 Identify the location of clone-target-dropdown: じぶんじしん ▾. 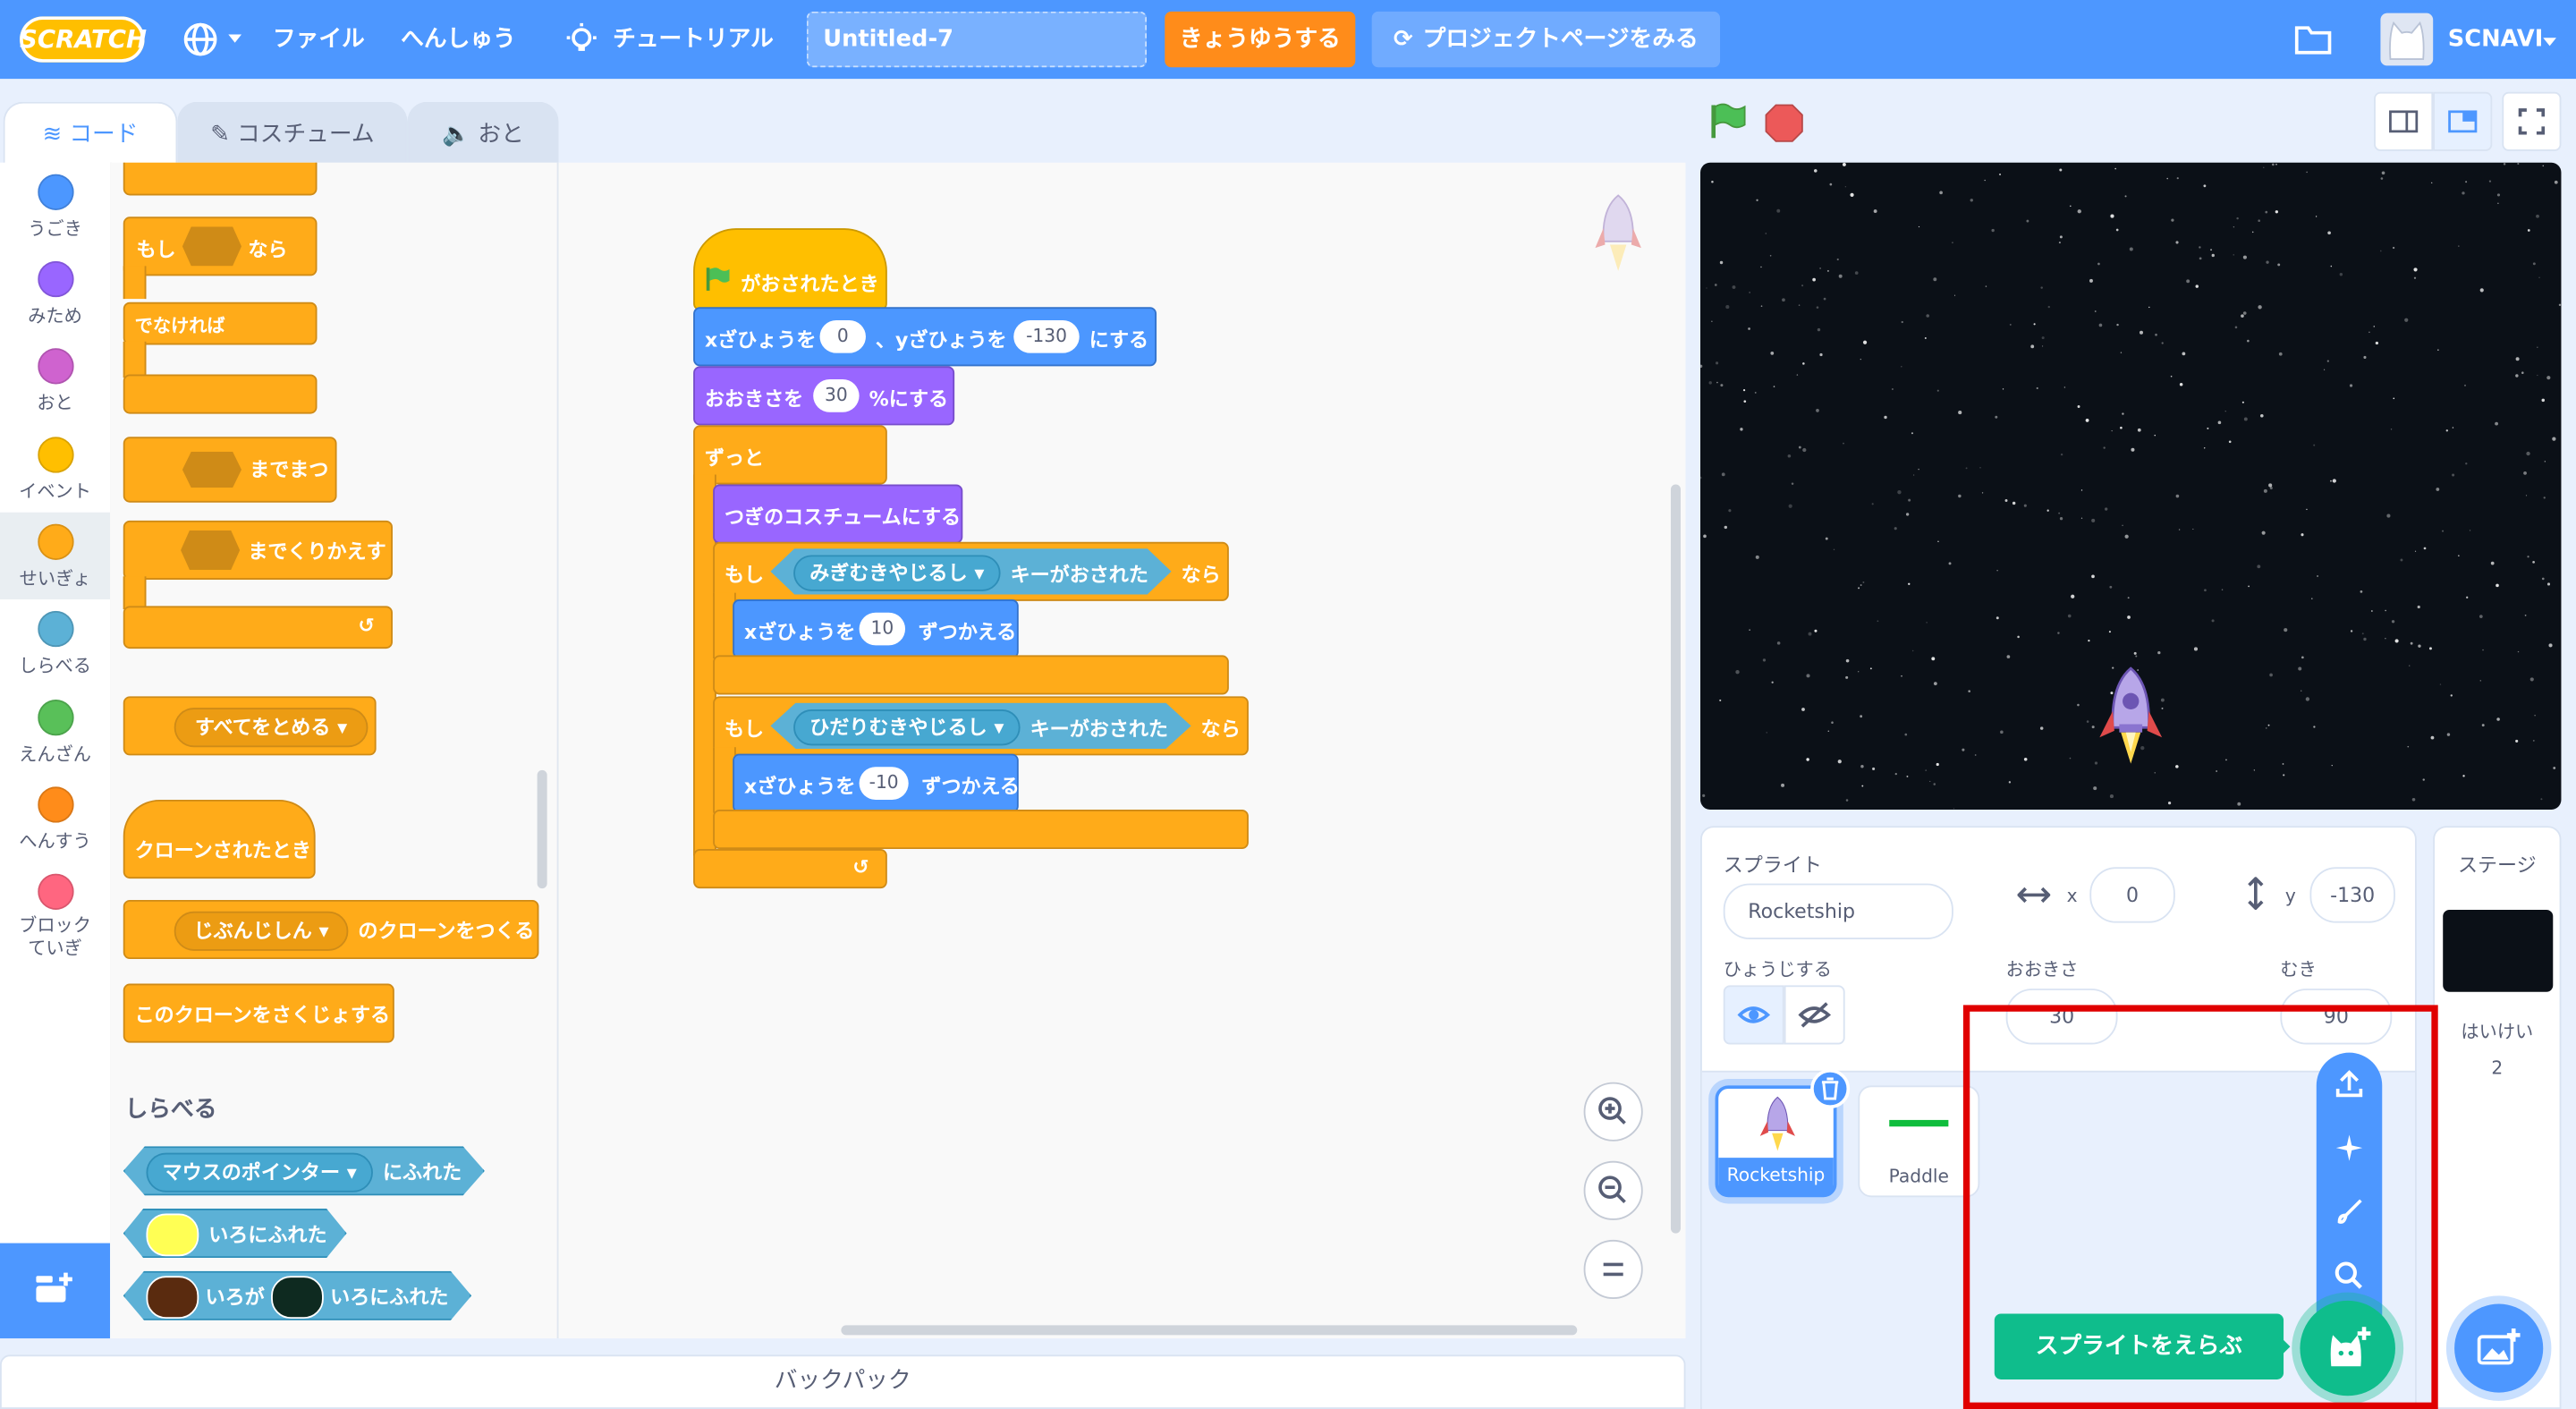
(261, 931).